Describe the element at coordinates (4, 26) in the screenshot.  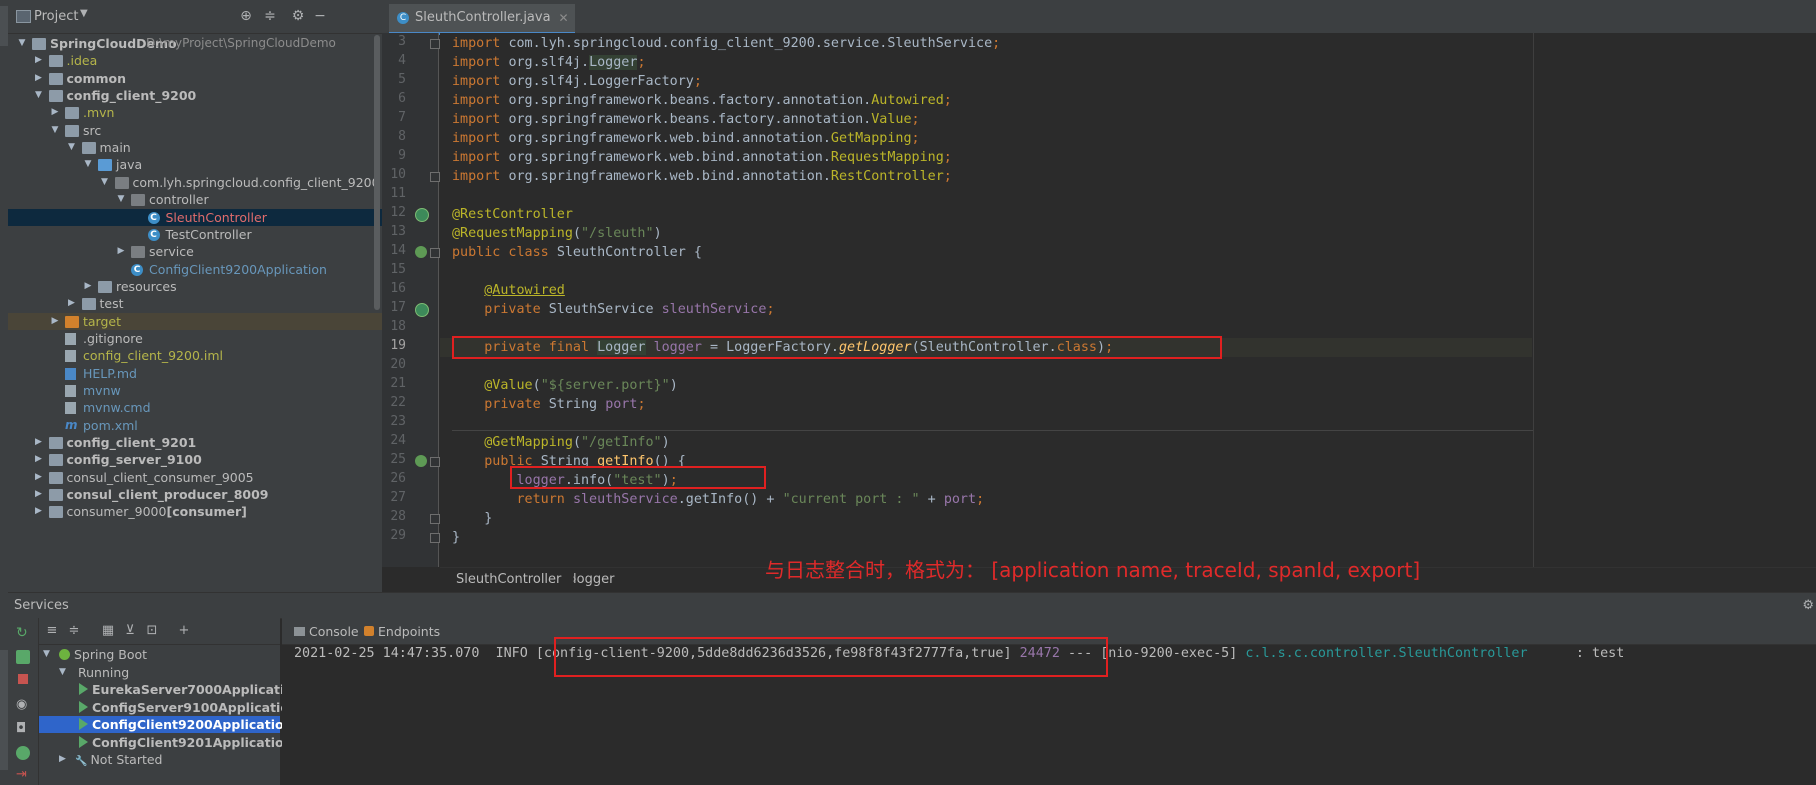
I see `strip-tab-project` at that location.